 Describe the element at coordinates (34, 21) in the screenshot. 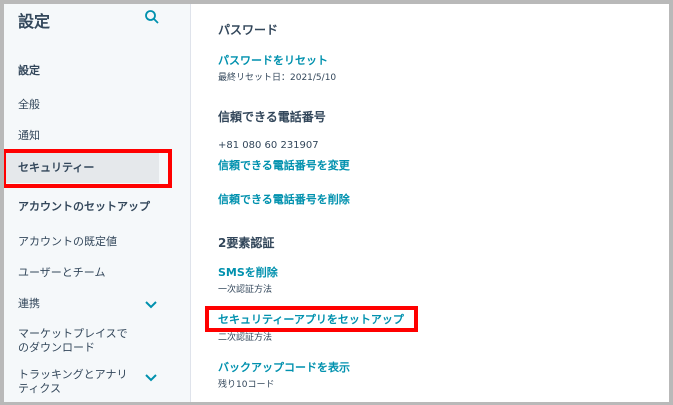

I see `sidebar-title: 設定` at that location.